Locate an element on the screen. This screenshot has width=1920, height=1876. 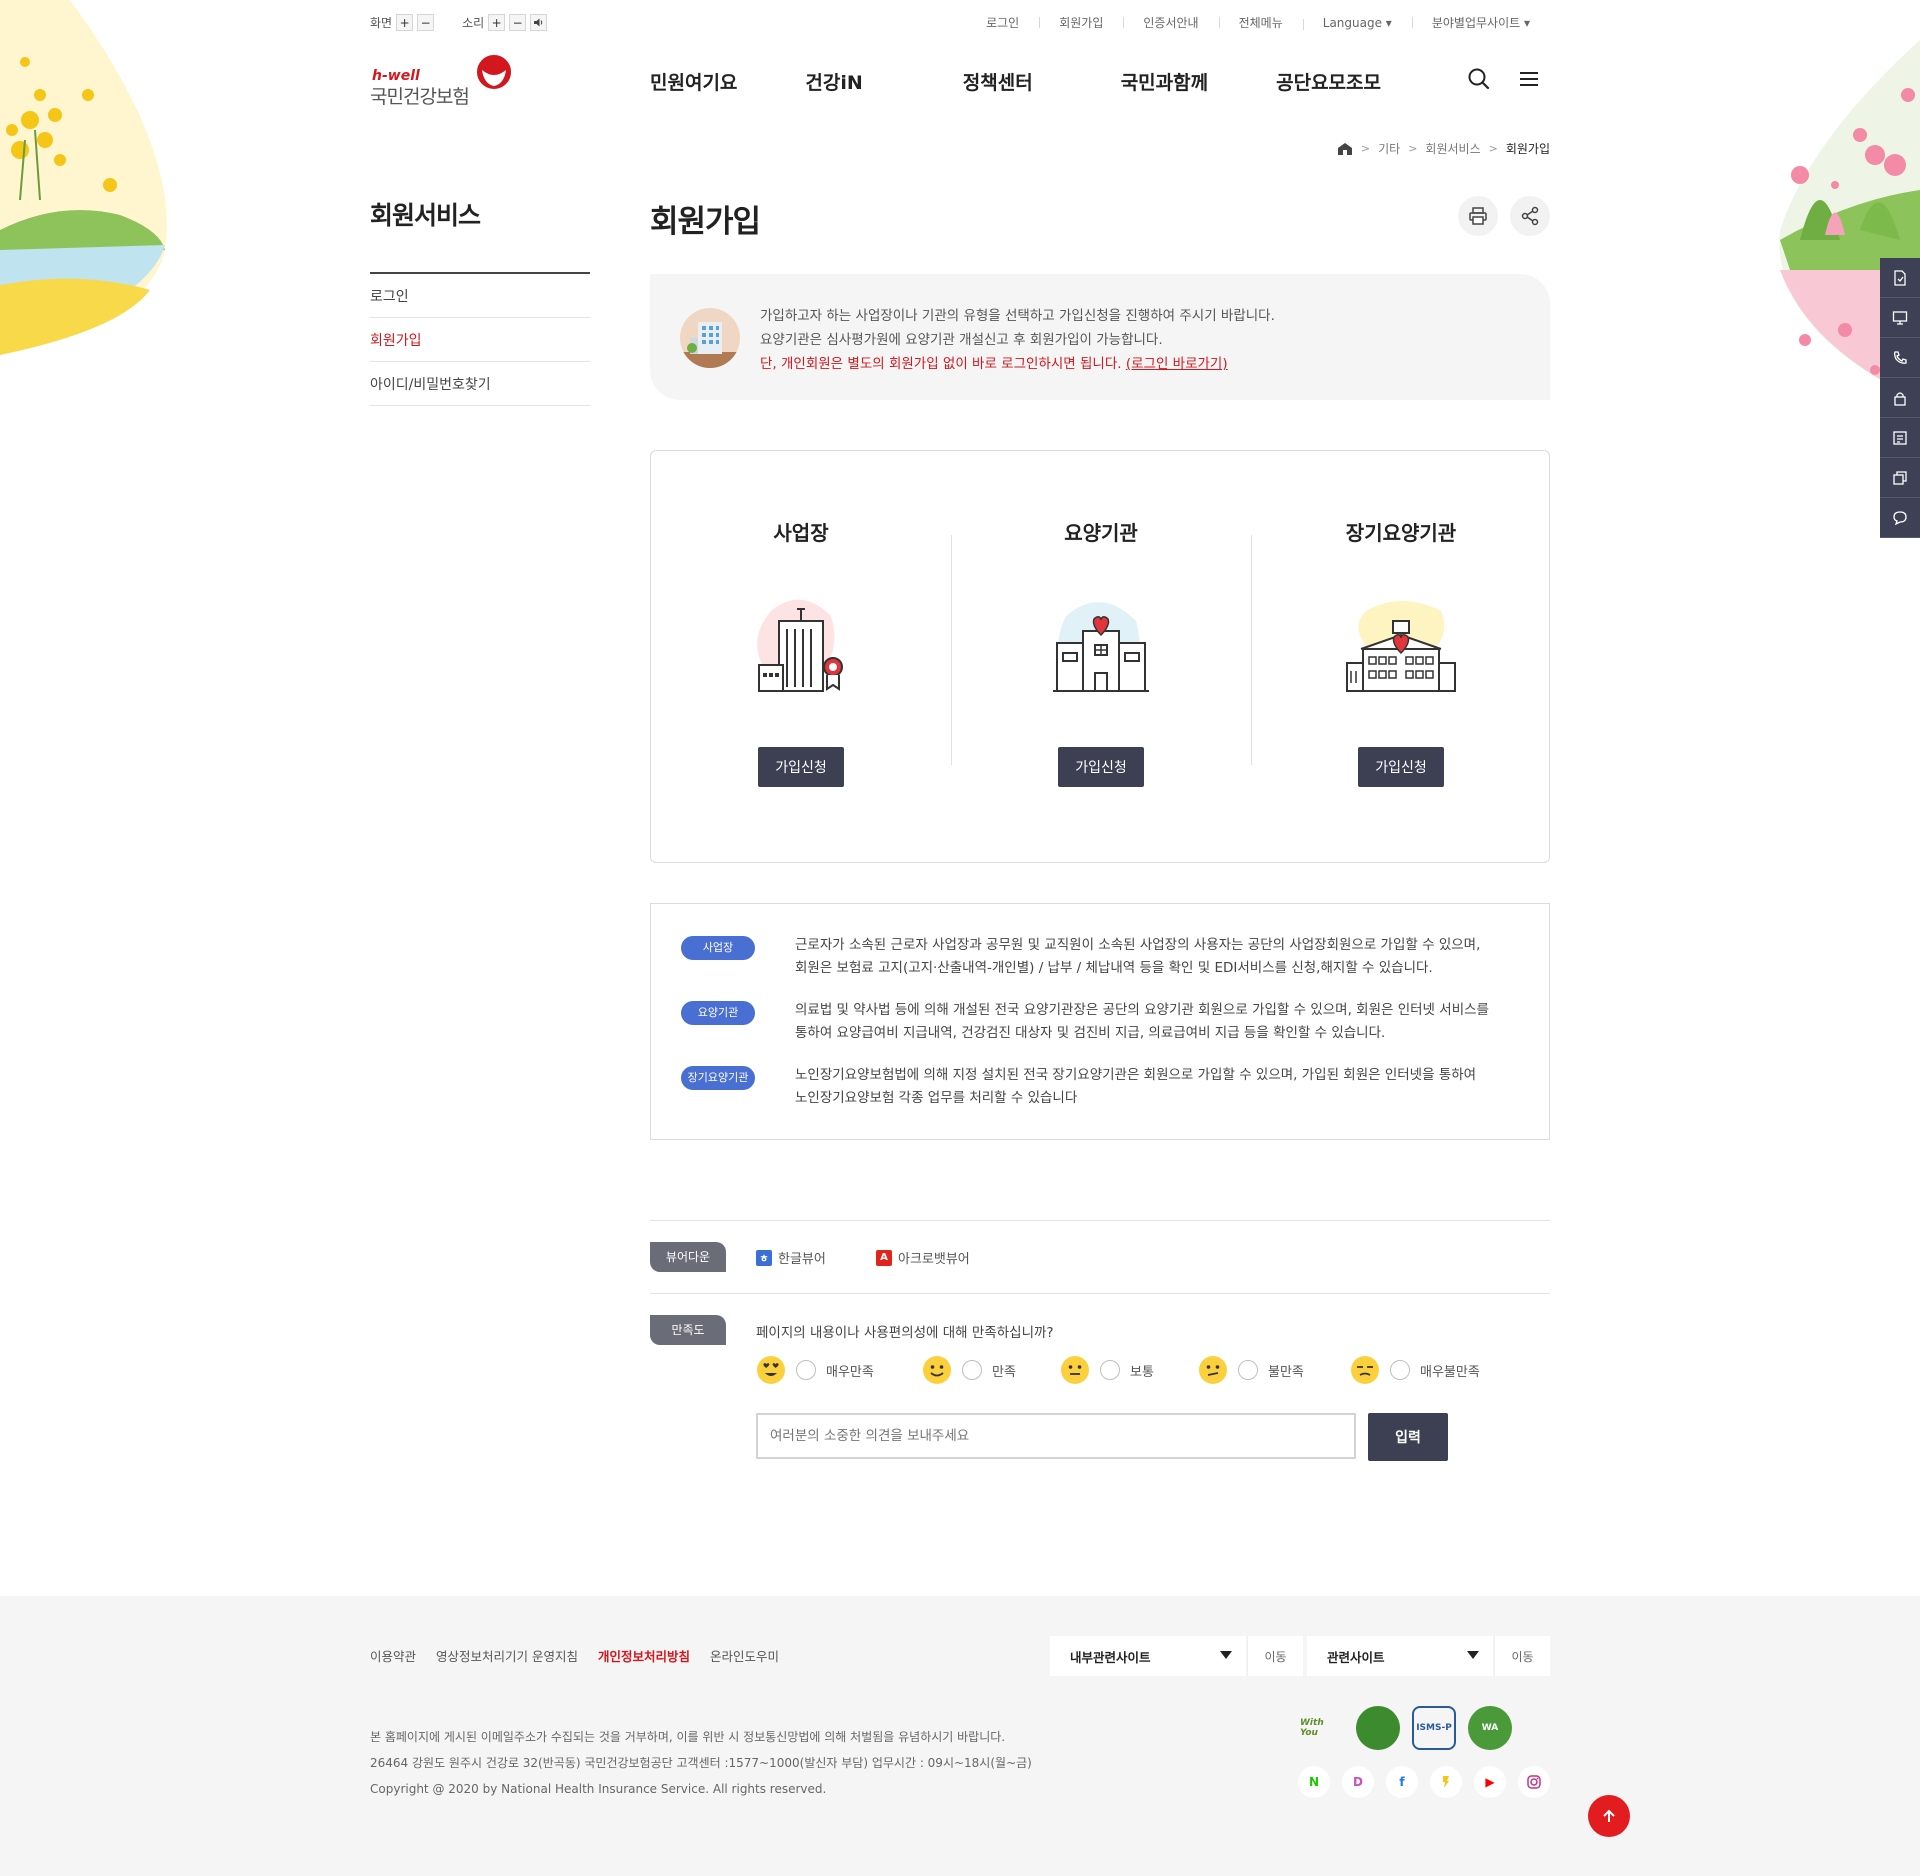
breadcrumb-item-member-service: 회원서비스 is located at coordinates (1452, 148).